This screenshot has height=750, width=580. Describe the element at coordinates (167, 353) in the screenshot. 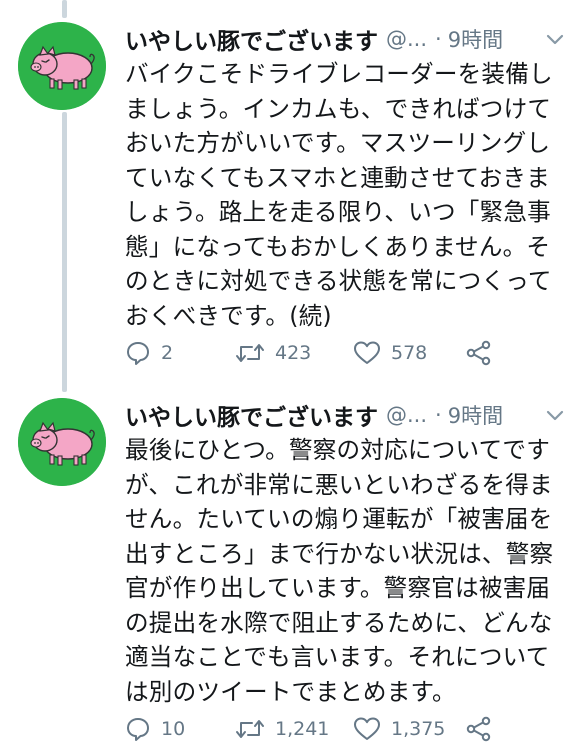

I see `reply-count: 2` at that location.